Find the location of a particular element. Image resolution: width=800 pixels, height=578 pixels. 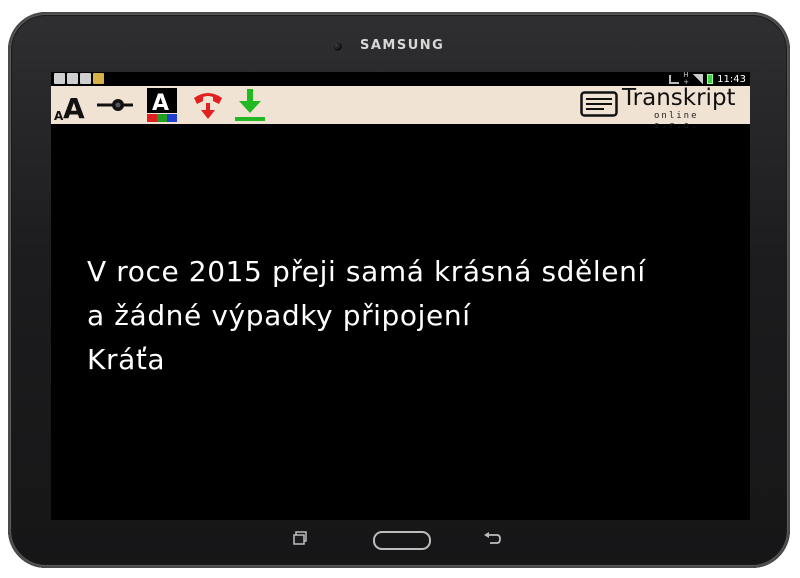

brand-logo: SAMSUNG is located at coordinates (402, 45).